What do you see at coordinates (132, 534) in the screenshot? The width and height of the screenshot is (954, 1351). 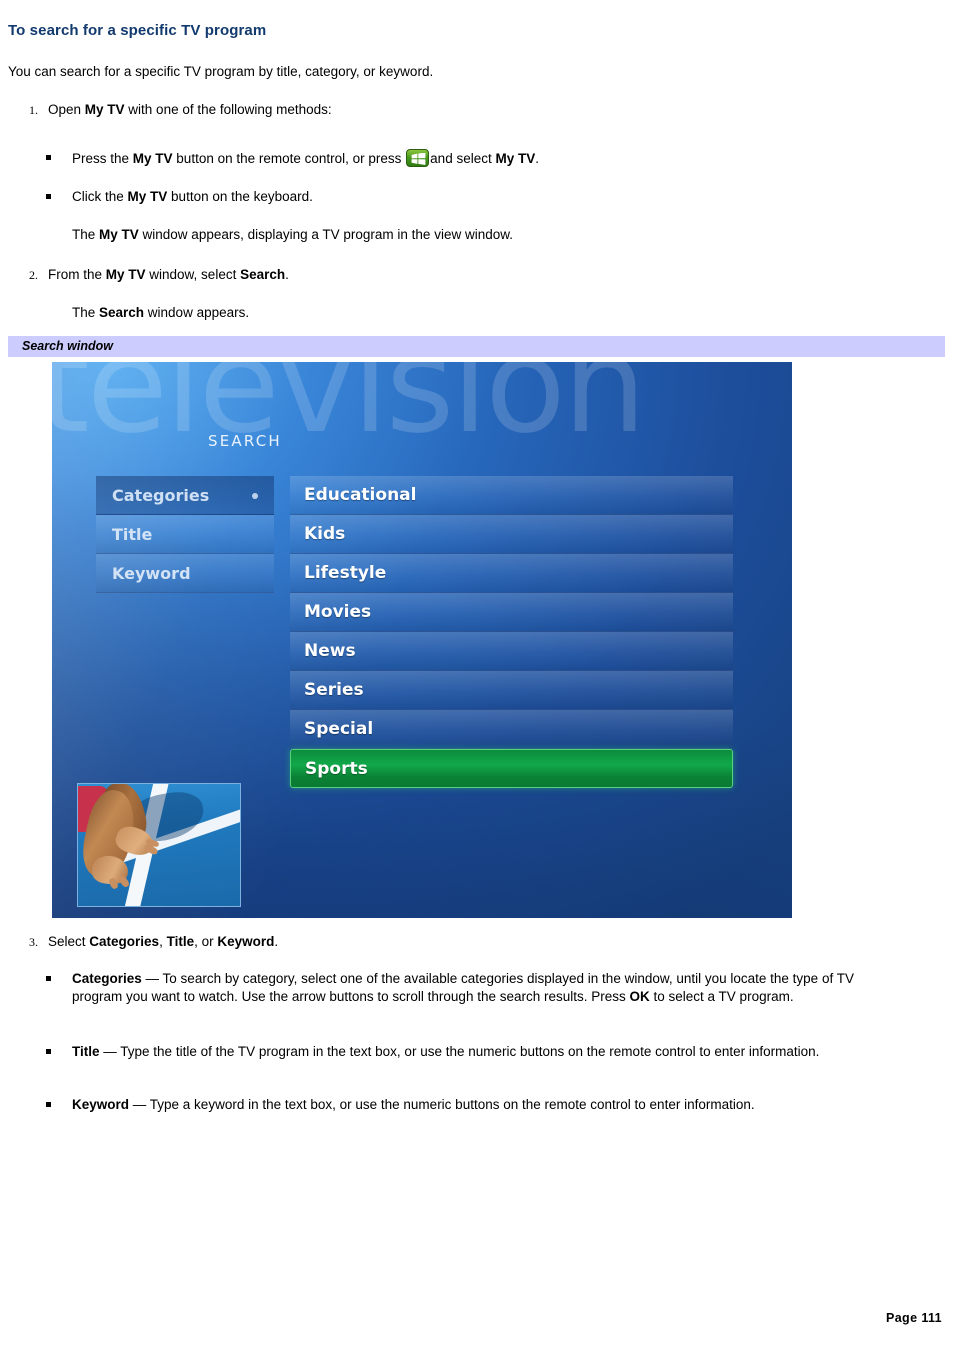 I see `nav-item-title-label: Title` at bounding box center [132, 534].